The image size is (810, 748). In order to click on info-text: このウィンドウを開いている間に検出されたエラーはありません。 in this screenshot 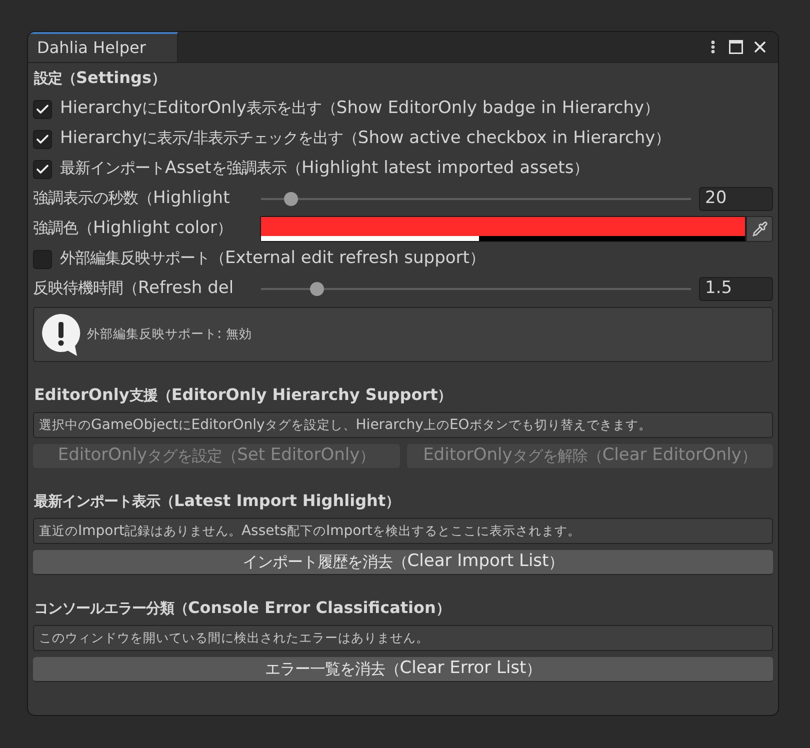, I will do `click(234, 637)`.